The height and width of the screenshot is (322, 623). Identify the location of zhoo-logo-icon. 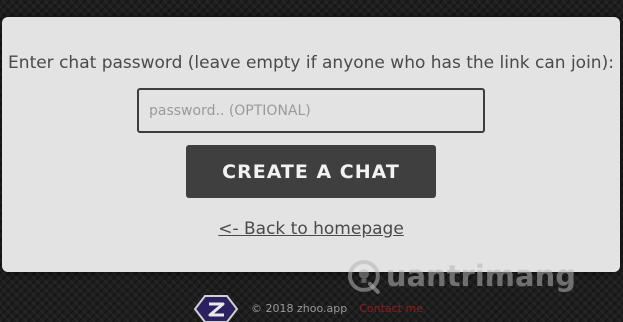
(216, 308).